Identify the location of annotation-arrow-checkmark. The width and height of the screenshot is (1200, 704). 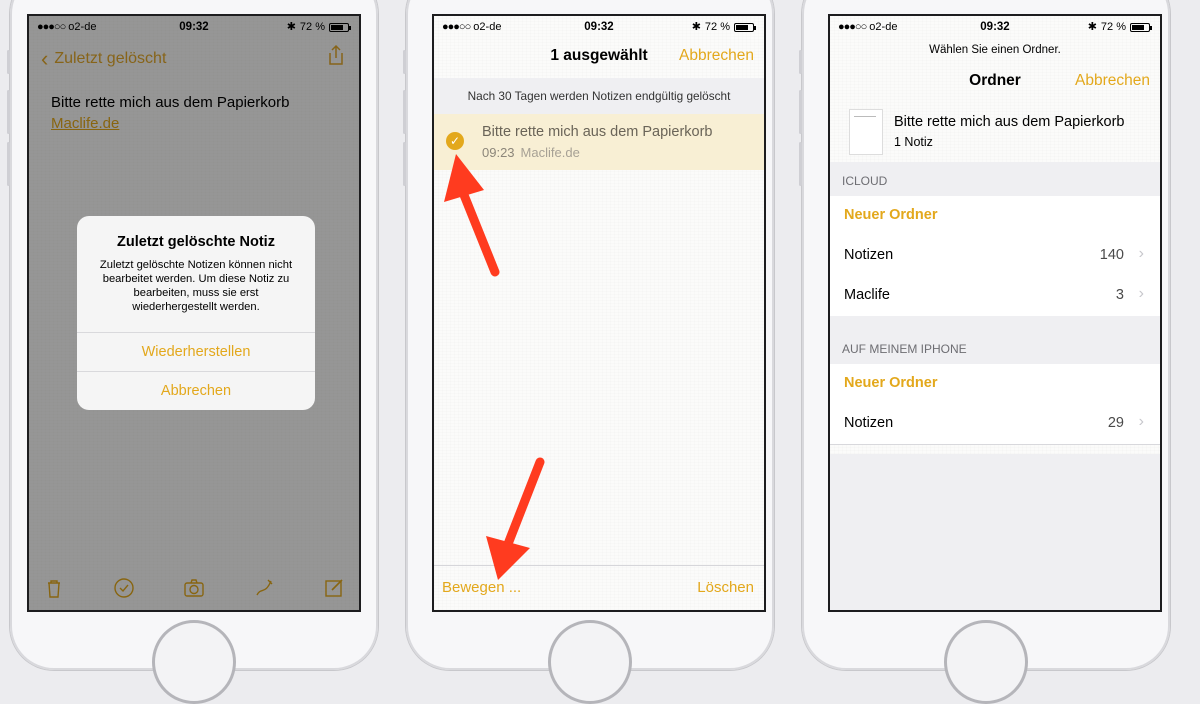
(472, 215).